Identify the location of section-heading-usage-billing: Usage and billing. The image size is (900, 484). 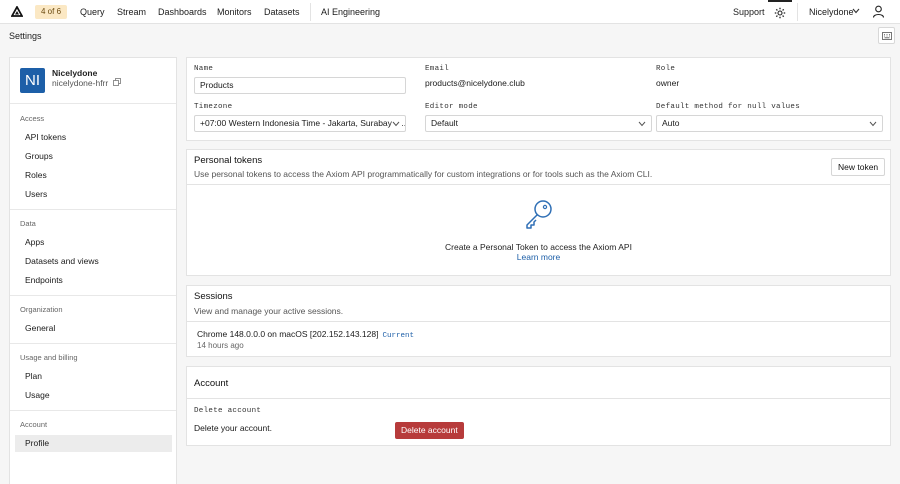
(49, 357).